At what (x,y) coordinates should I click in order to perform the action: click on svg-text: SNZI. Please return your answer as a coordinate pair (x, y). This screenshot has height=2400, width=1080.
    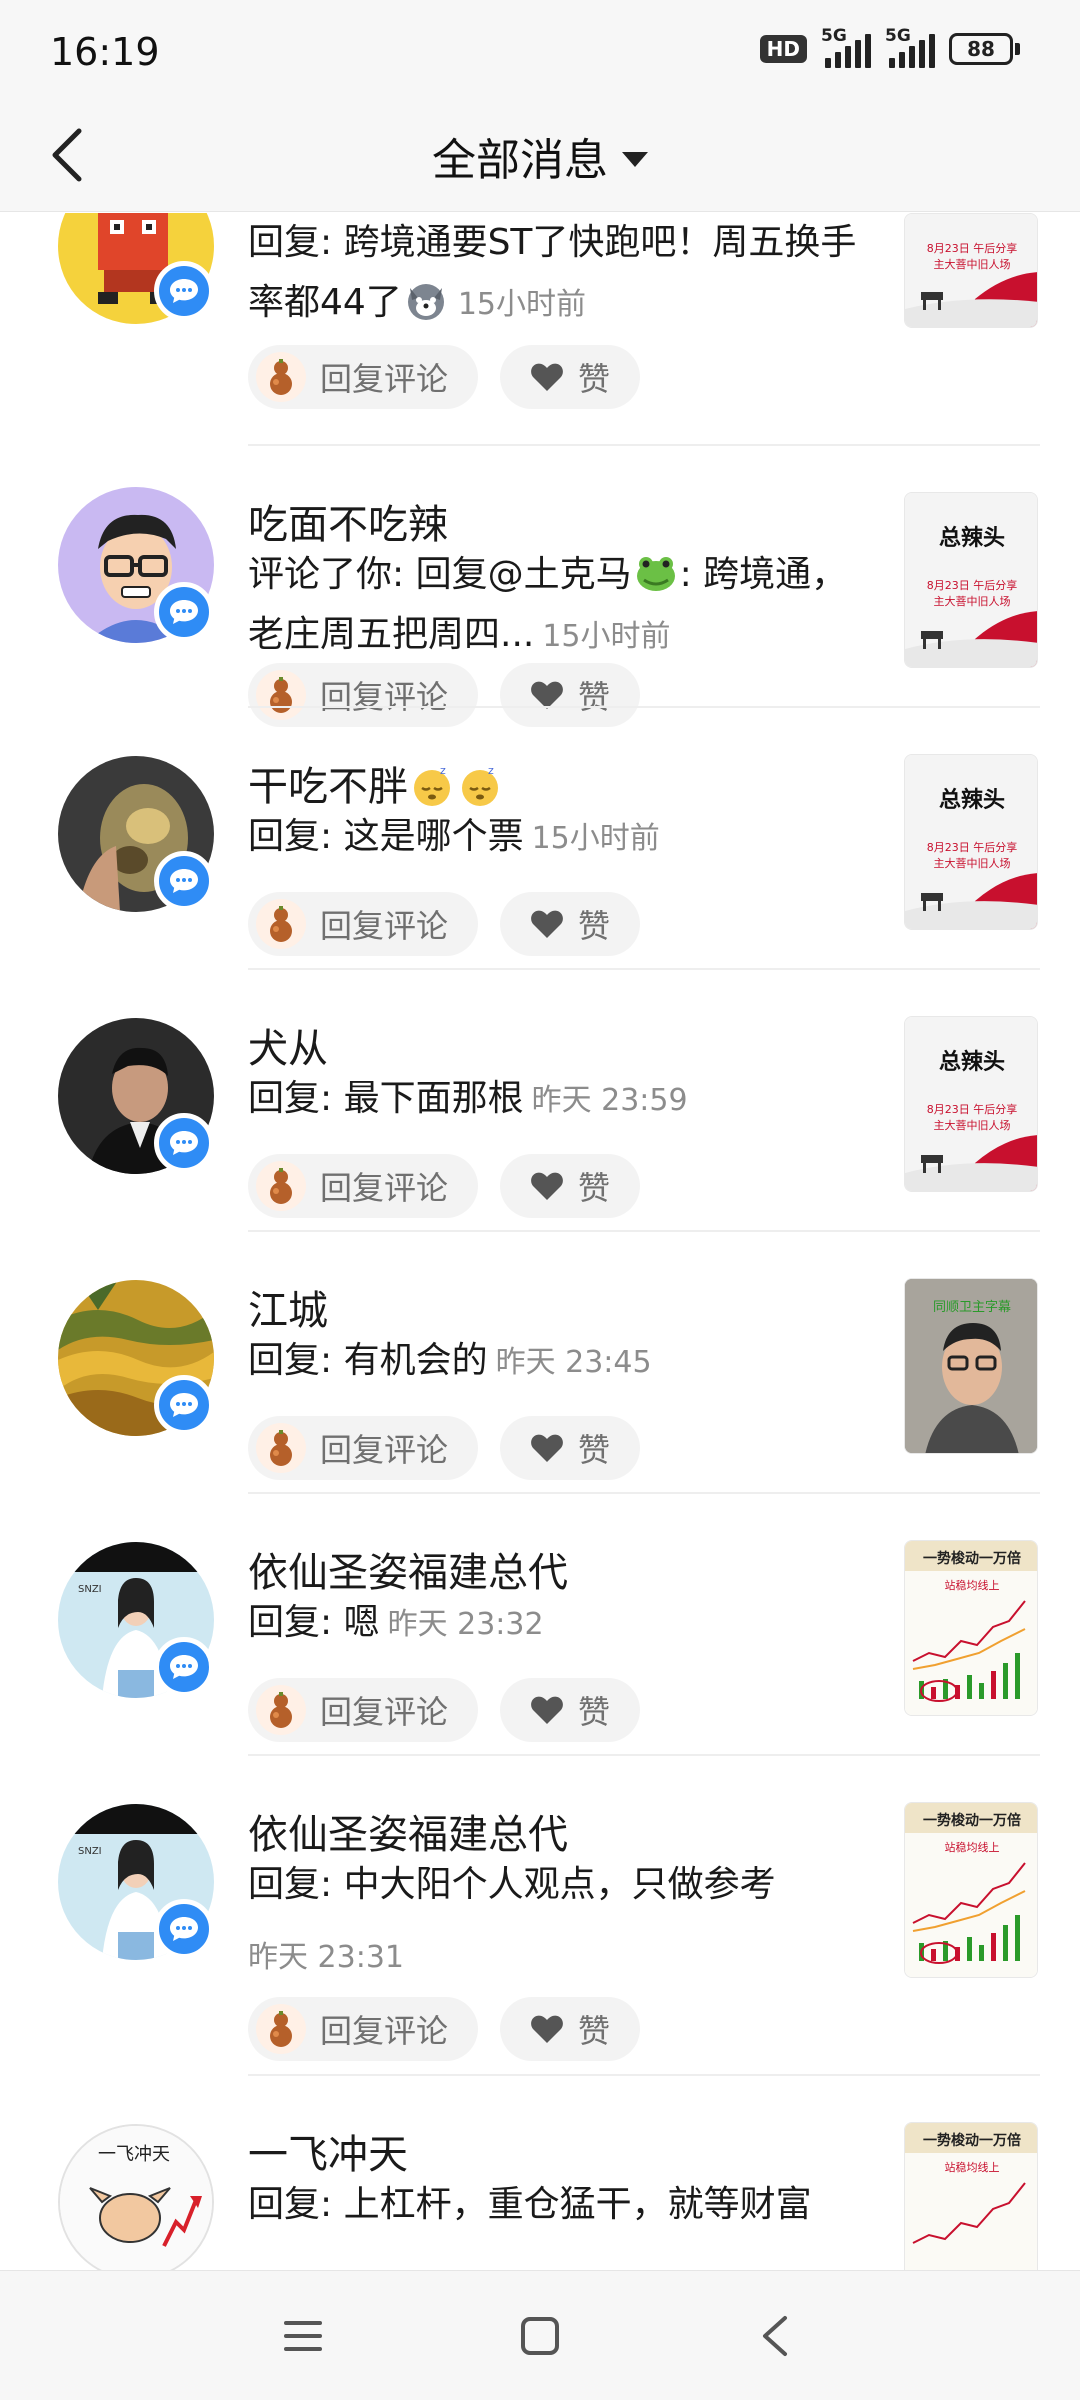
    Looking at the image, I should click on (90, 1851).